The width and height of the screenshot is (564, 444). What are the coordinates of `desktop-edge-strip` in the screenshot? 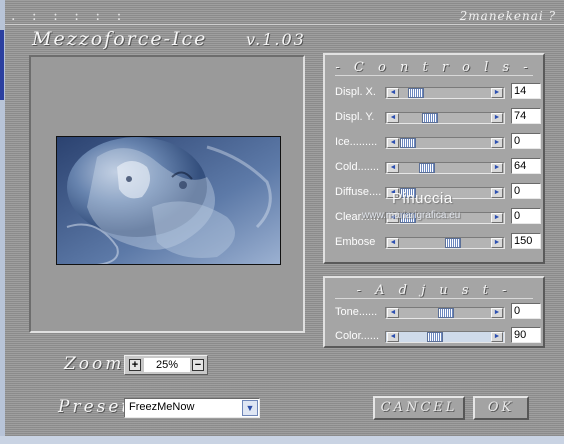 It's located at (2, 65).